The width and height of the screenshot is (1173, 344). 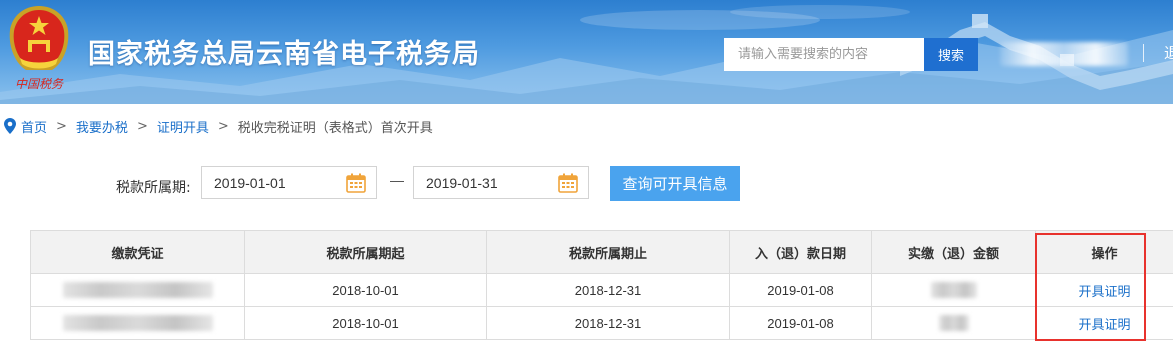 What do you see at coordinates (102, 126) in the screenshot?
I see `breadcrumb-tax-services: 我要办税` at bounding box center [102, 126].